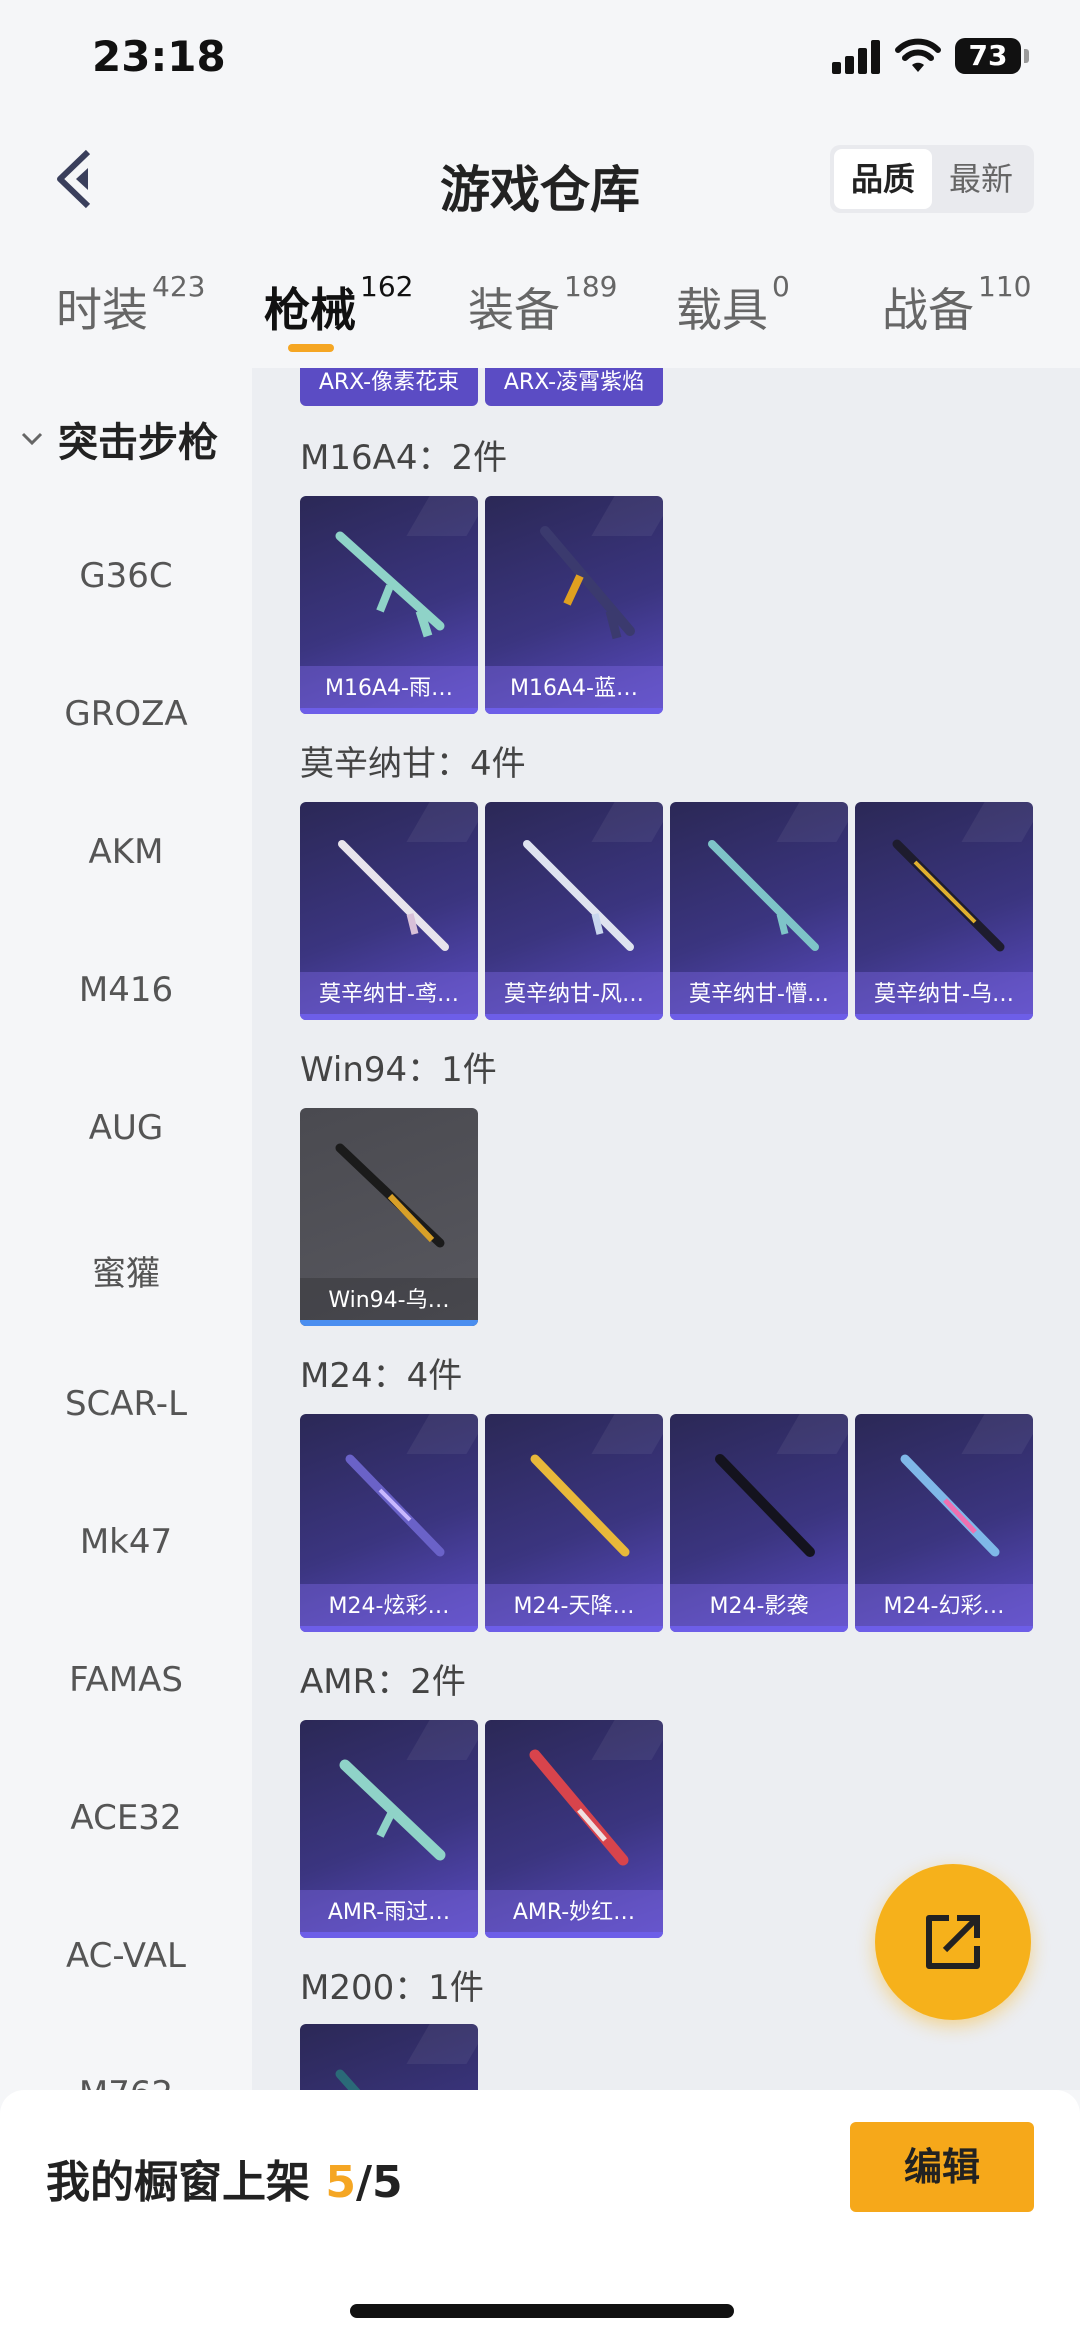  I want to click on skin-card, so click(389, 2057).